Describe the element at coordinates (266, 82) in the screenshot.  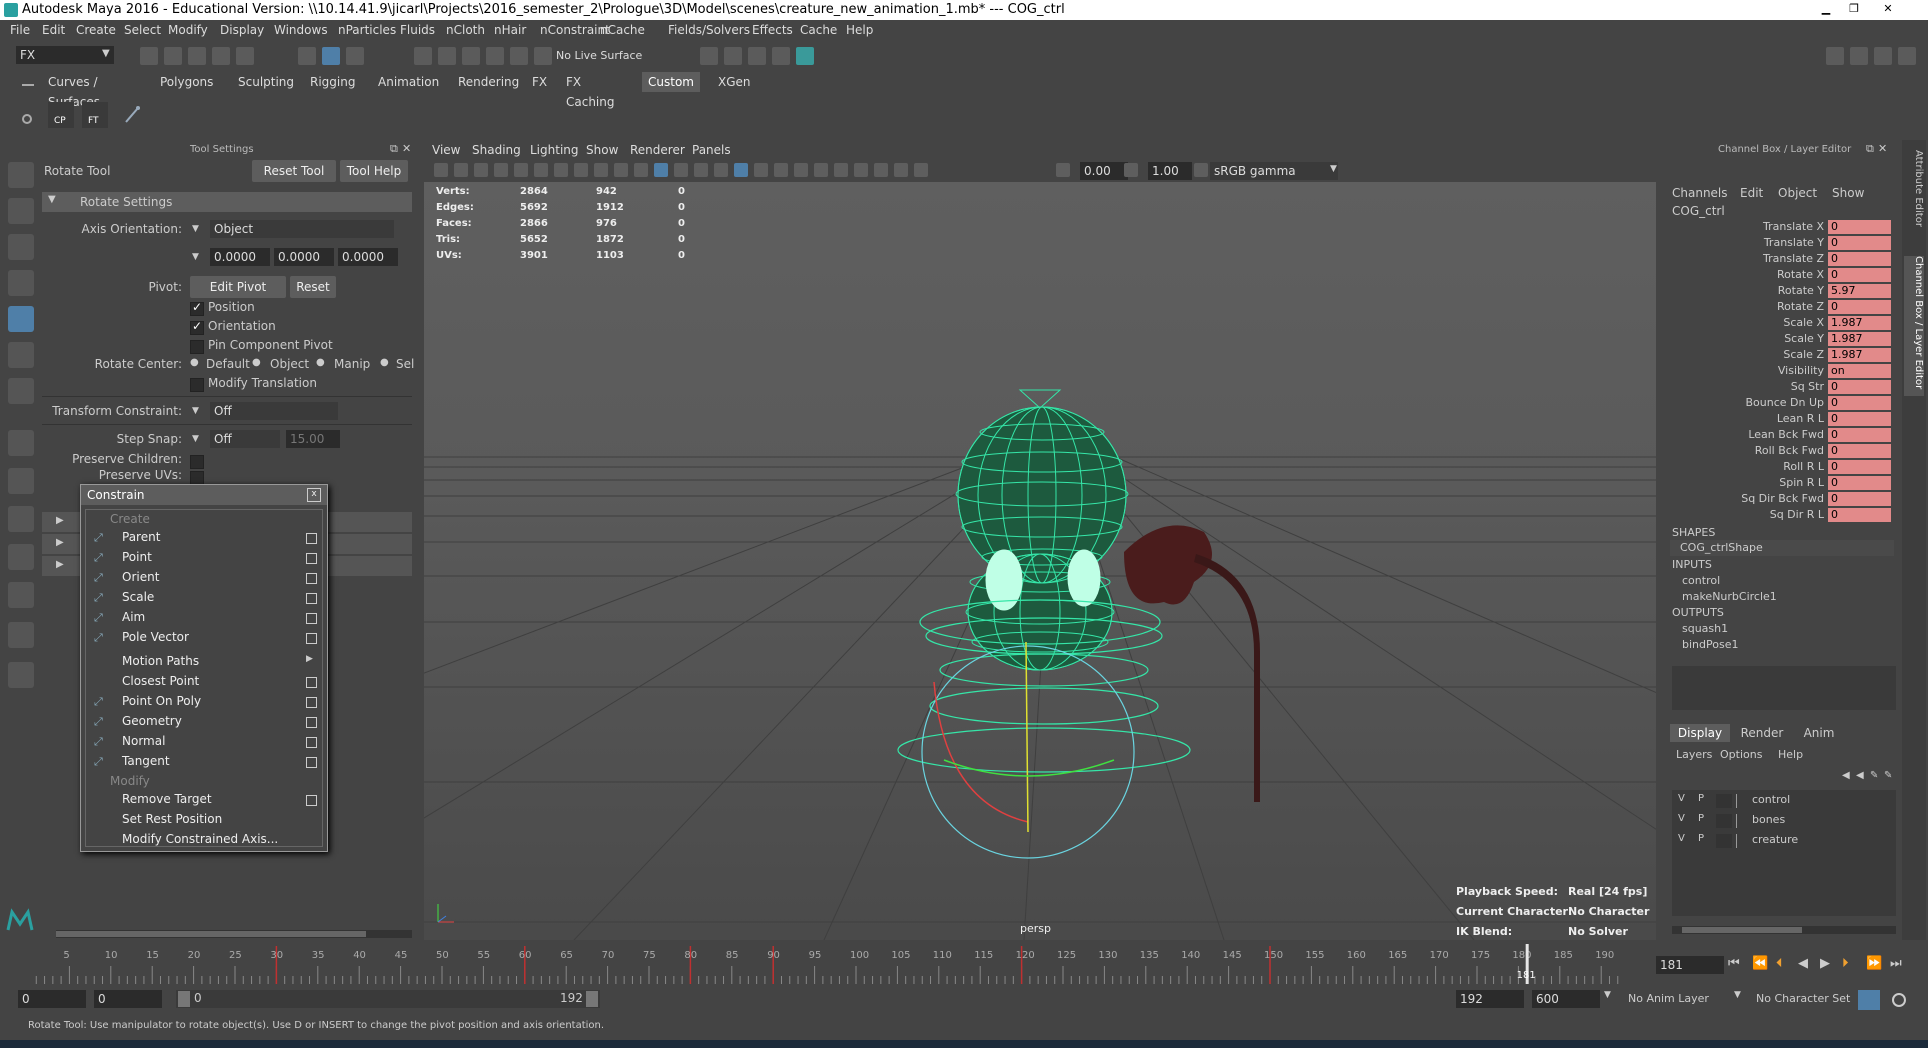
I see `shelf-tab-sculpting: Sculpting` at that location.